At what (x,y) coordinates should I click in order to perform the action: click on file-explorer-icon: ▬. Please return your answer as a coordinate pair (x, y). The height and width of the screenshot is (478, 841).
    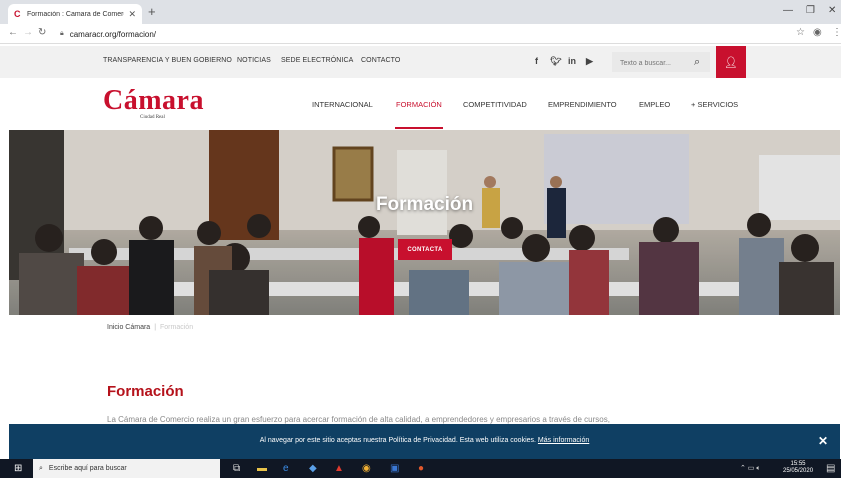
    Looking at the image, I should click on (262, 468).